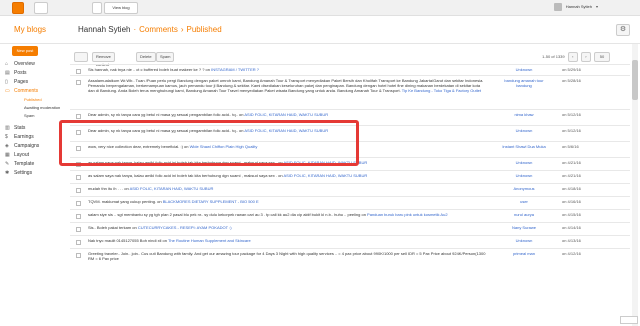 This screenshot has height=326, width=640. What do you see at coordinates (25, 51) in the screenshot?
I see `new-post-button: New post` at bounding box center [25, 51].